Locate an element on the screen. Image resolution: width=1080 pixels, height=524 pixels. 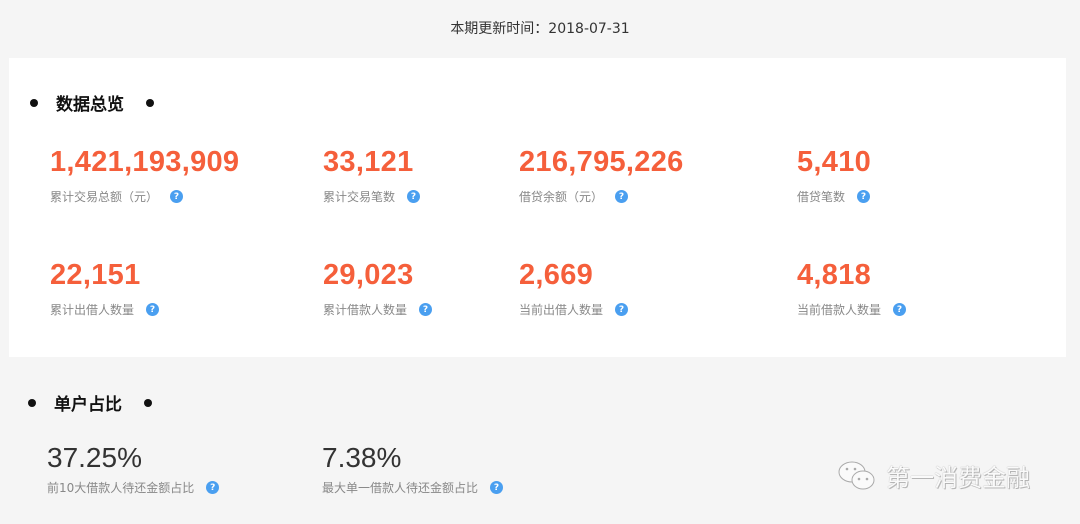
stat-value: 216,795,226 is located at coordinates (601, 162).